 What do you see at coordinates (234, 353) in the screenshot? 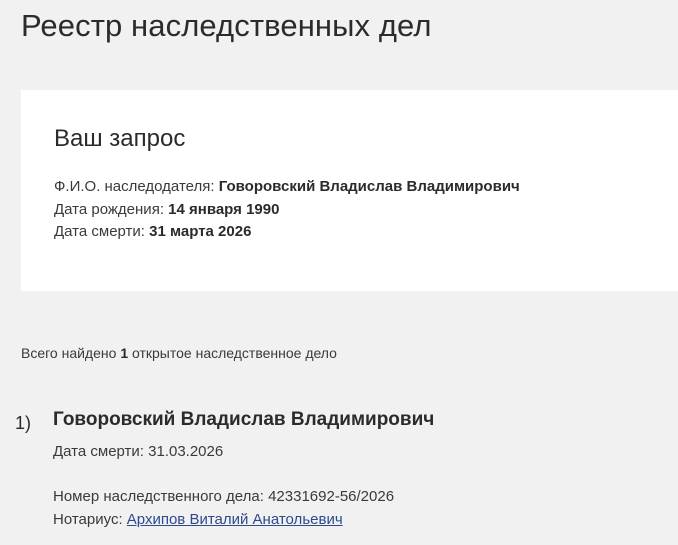
I see `results-summary-suffix: открытое наследственное дело` at bounding box center [234, 353].